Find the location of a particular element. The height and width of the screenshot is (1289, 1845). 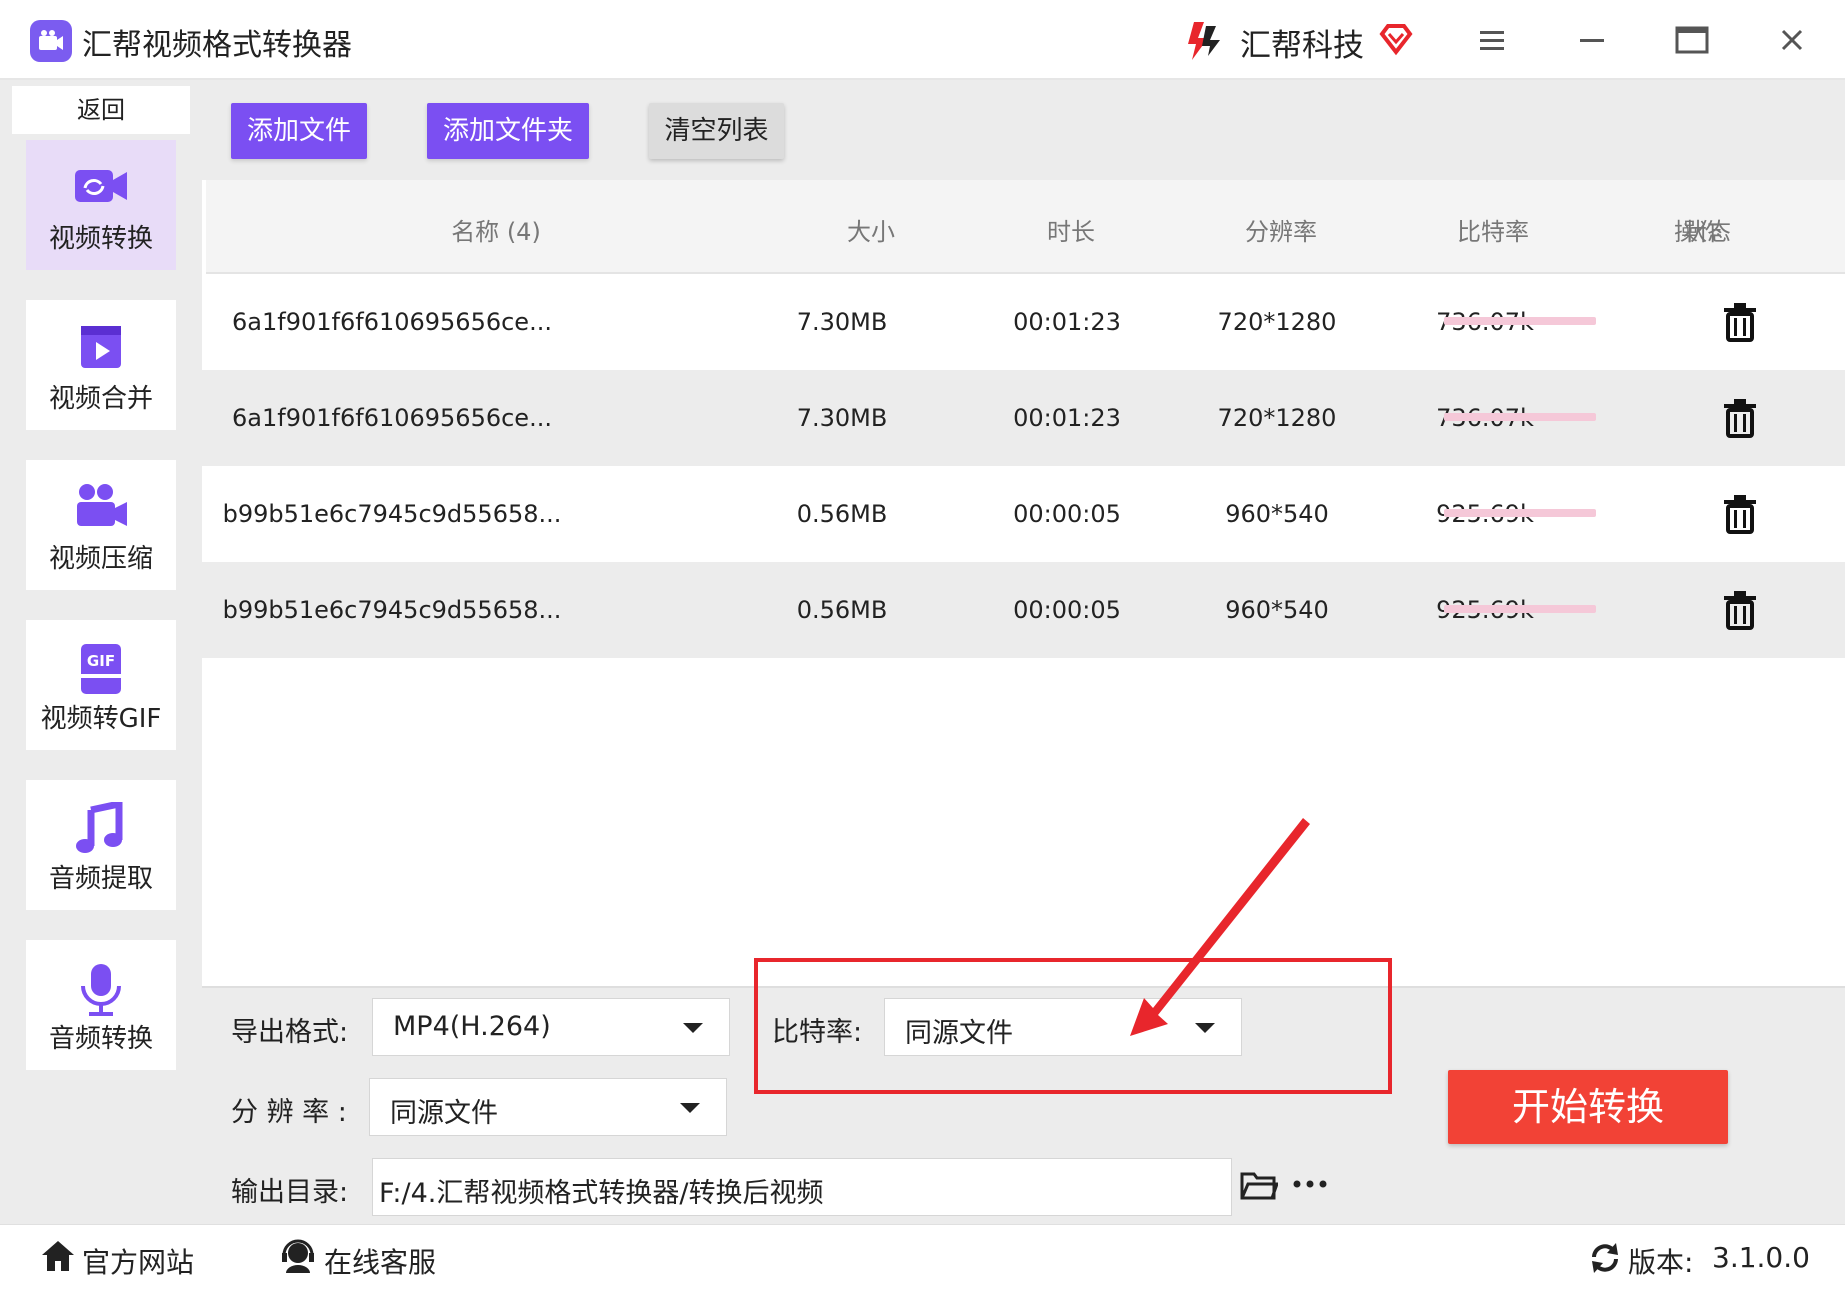

column-header-size: 大小 is located at coordinates (871, 232).